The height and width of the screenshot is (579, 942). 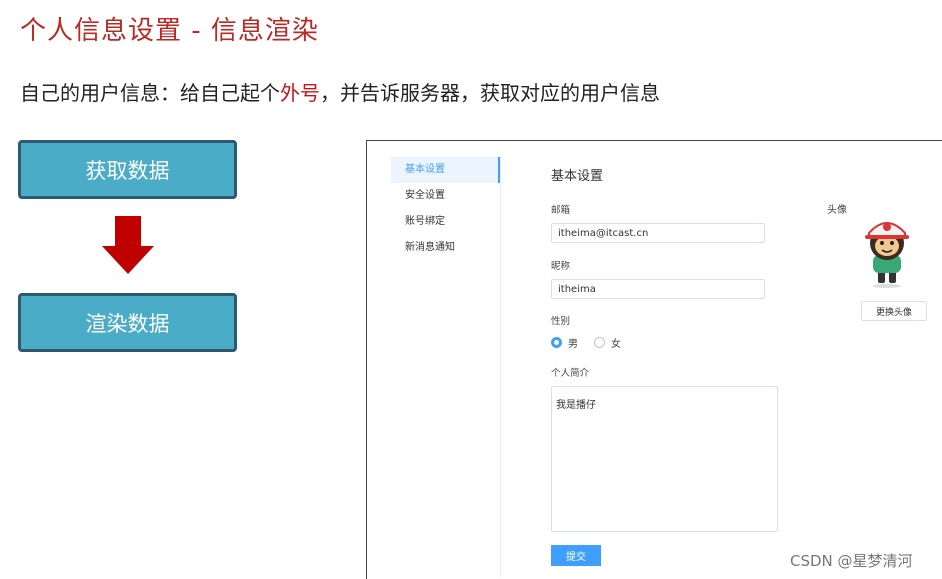 I want to click on slide-subtitle: 自己的用户信息：给自己起个外号，并告诉服务器，获取对应的用户信息, so click(x=340, y=91).